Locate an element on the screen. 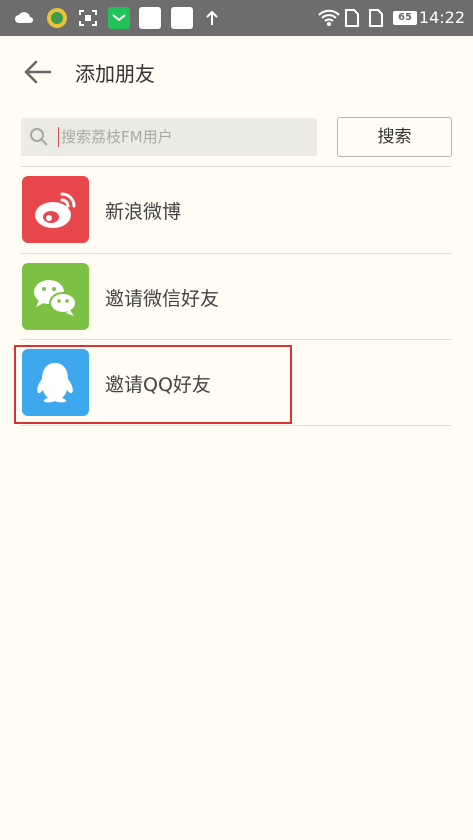 The width and height of the screenshot is (473, 840). list-item-label: 邀请微信好友 is located at coordinates (162, 299).